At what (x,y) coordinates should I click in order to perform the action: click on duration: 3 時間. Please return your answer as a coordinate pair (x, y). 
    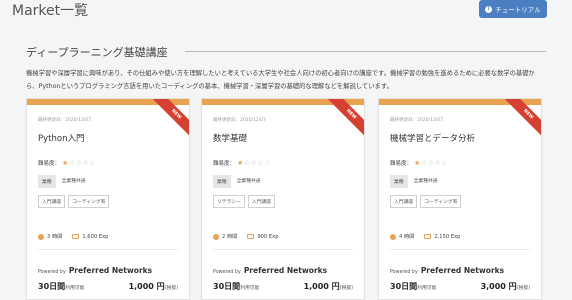
    Looking at the image, I should click on (55, 237).